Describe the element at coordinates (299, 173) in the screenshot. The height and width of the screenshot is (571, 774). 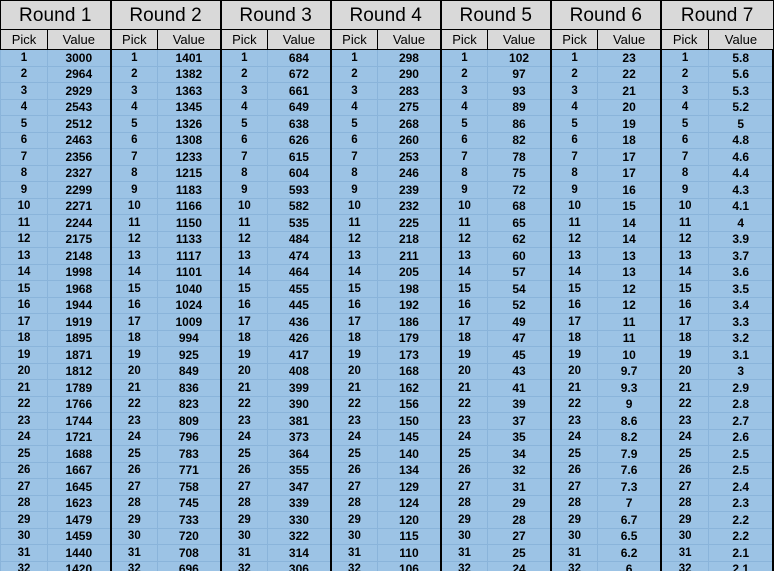
I see `value-cell: 604` at that location.